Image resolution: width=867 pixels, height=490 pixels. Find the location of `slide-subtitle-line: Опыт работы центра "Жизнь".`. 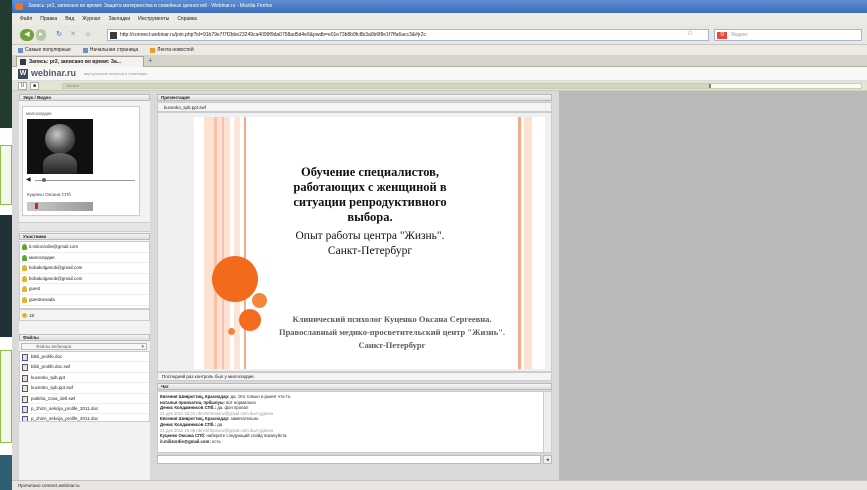

slide-subtitle-line: Опыт работы центра "Жизнь". is located at coordinates (370, 236).